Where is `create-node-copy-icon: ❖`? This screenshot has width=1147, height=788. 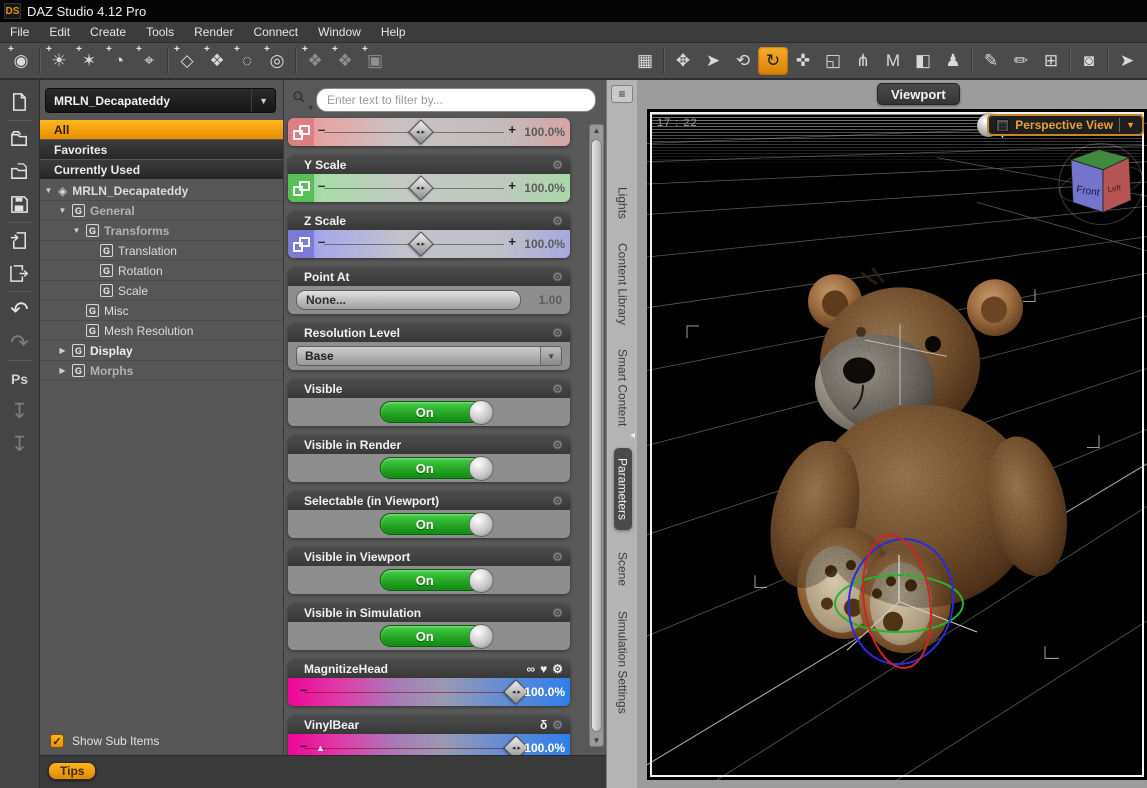
create-node-copy-icon: ❖ is located at coordinates (315, 59).